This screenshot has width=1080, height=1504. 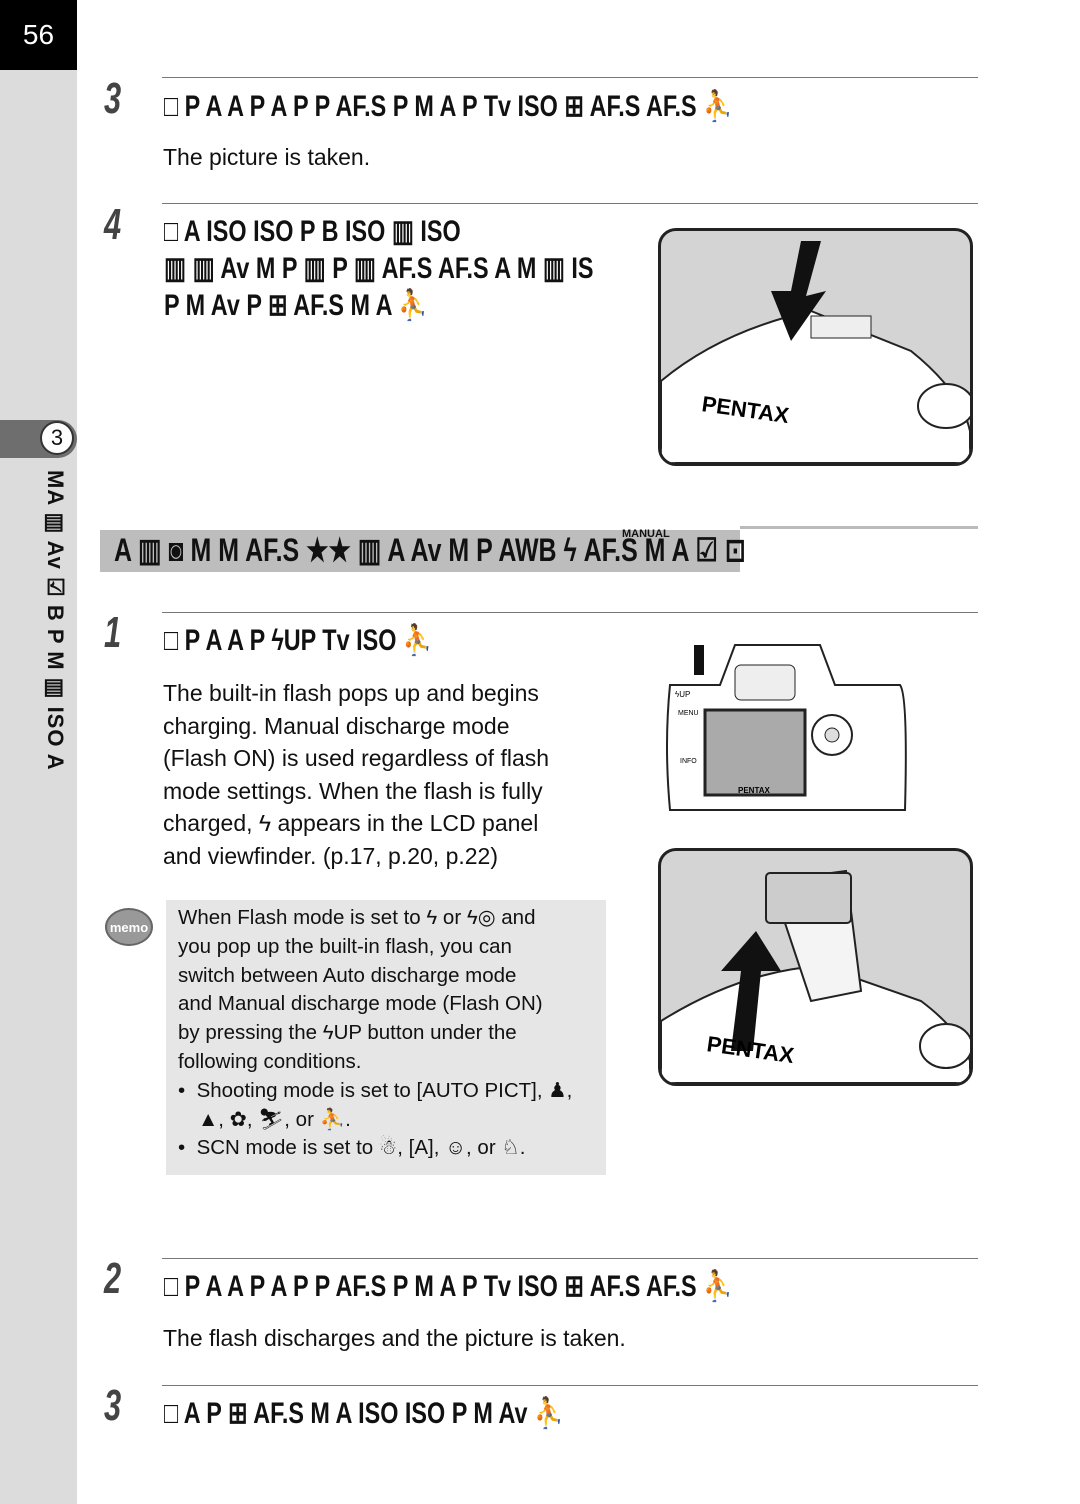 I want to click on step-heading: □ A P ⊞ AF.S M A ISO ISO P M Av ⛹, so click(x=364, y=1413).